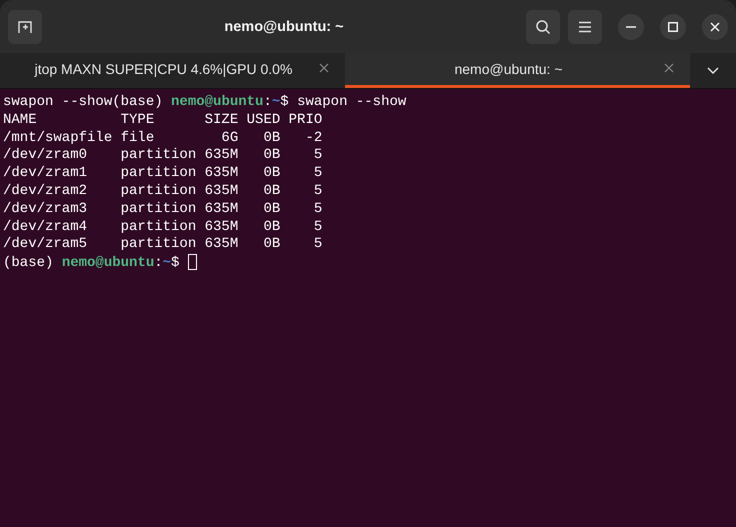 This screenshot has height=527, width=736. I want to click on maximize-button, so click(673, 27).